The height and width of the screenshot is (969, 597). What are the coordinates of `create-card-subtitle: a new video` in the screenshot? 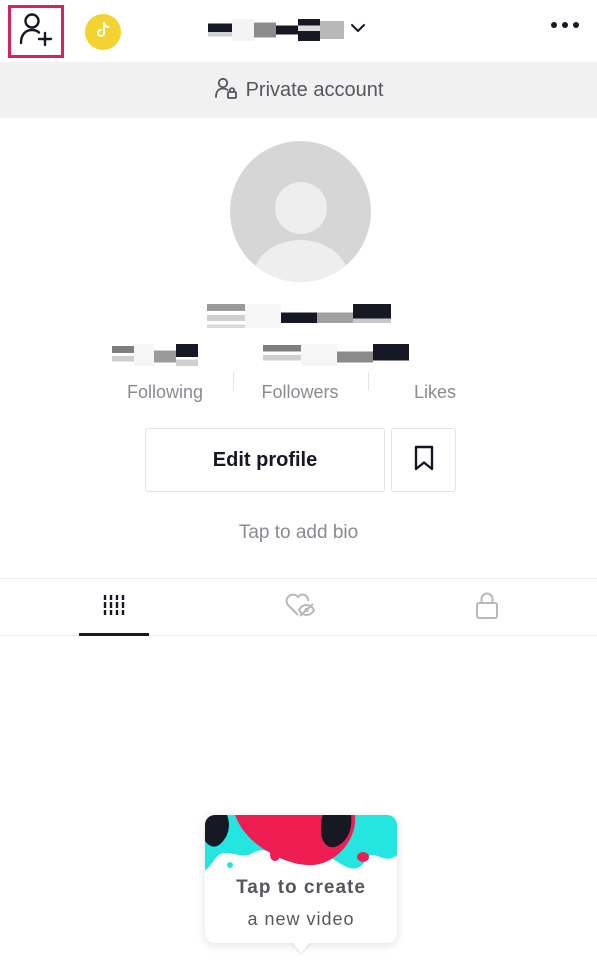 It's located at (301, 919).